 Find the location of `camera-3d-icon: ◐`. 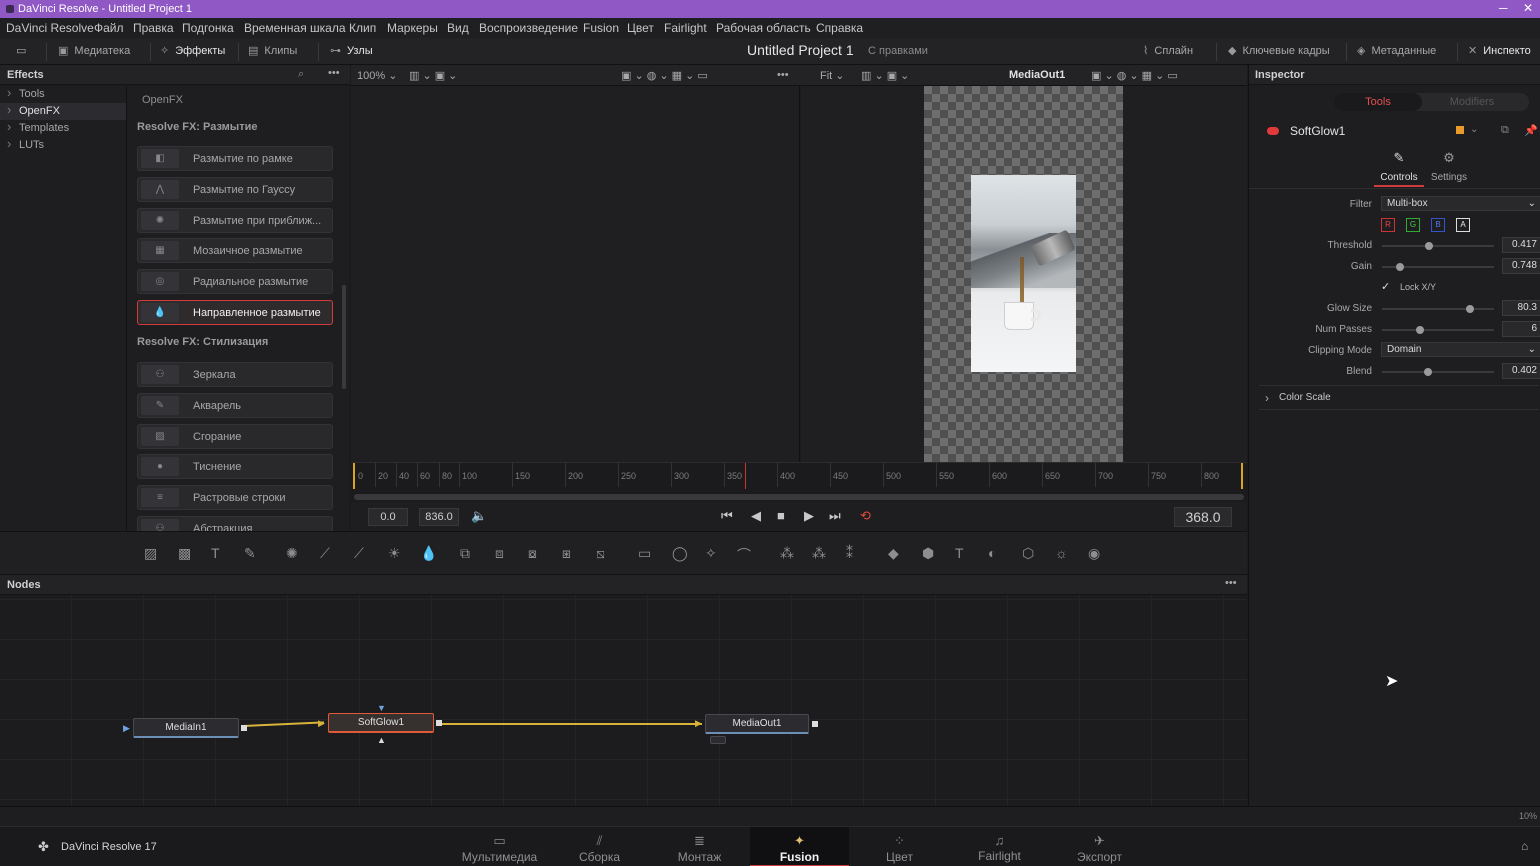

camera-3d-icon: ◐ is located at coordinates (992, 553).